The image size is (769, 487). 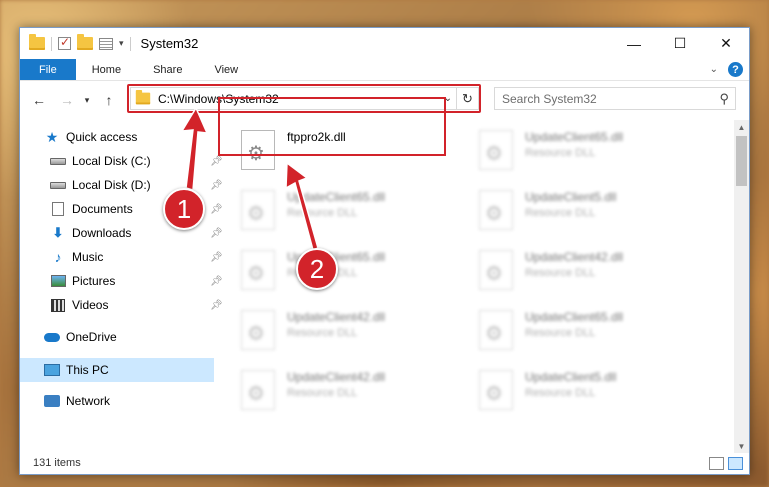 I want to click on nav-item-network: Network, so click(x=77, y=401).